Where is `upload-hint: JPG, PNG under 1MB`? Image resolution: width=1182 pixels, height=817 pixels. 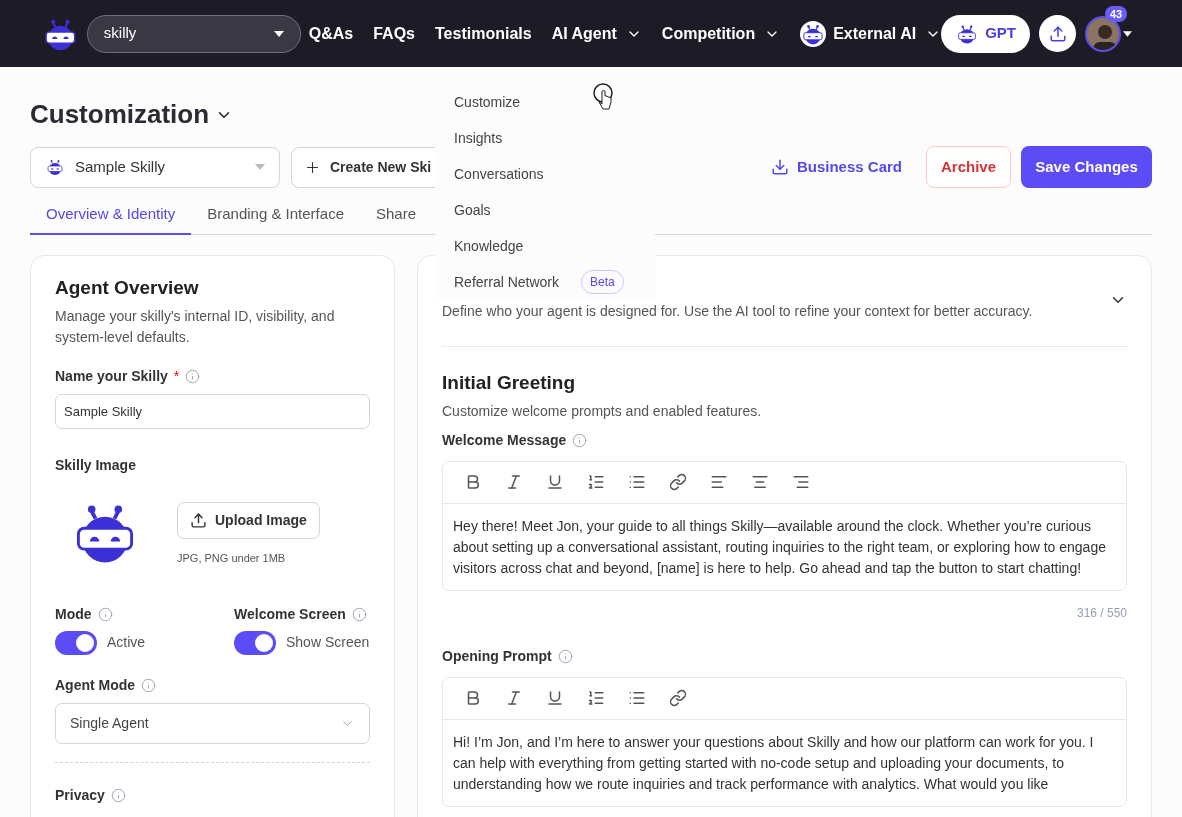
upload-hint: JPG, PNG under 1MB is located at coordinates (232, 558).